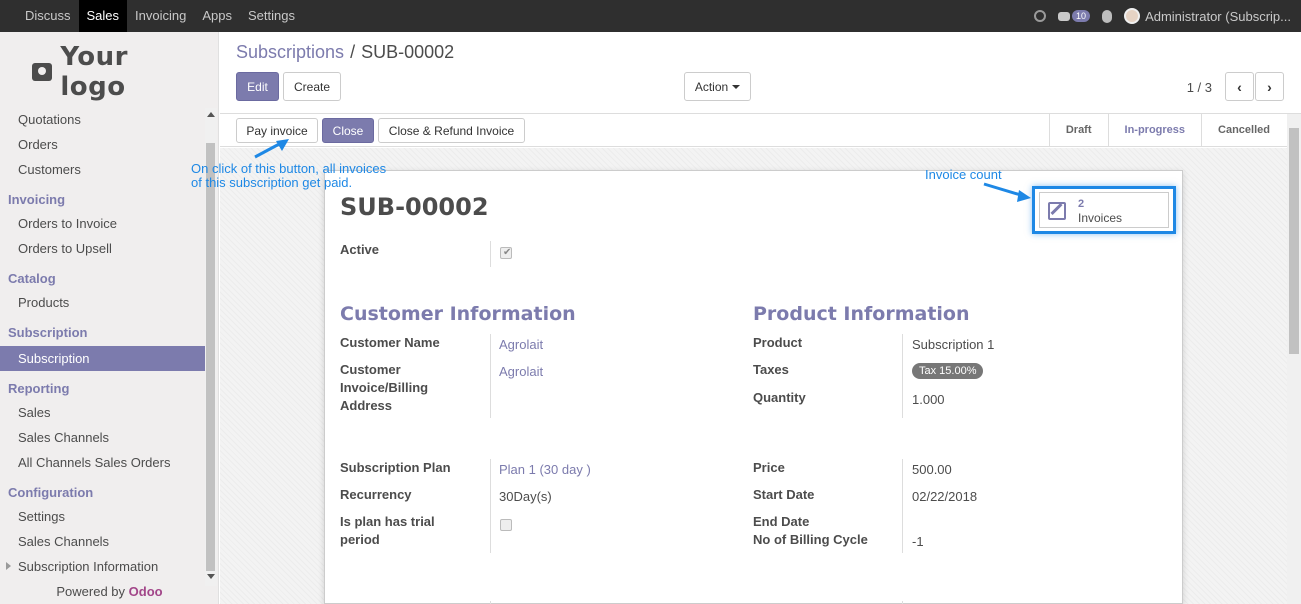 This screenshot has width=1301, height=604. Describe the element at coordinates (289, 168) in the screenshot. I see `pay-invoice-annotation-1: On click of this button, all invoices` at that location.